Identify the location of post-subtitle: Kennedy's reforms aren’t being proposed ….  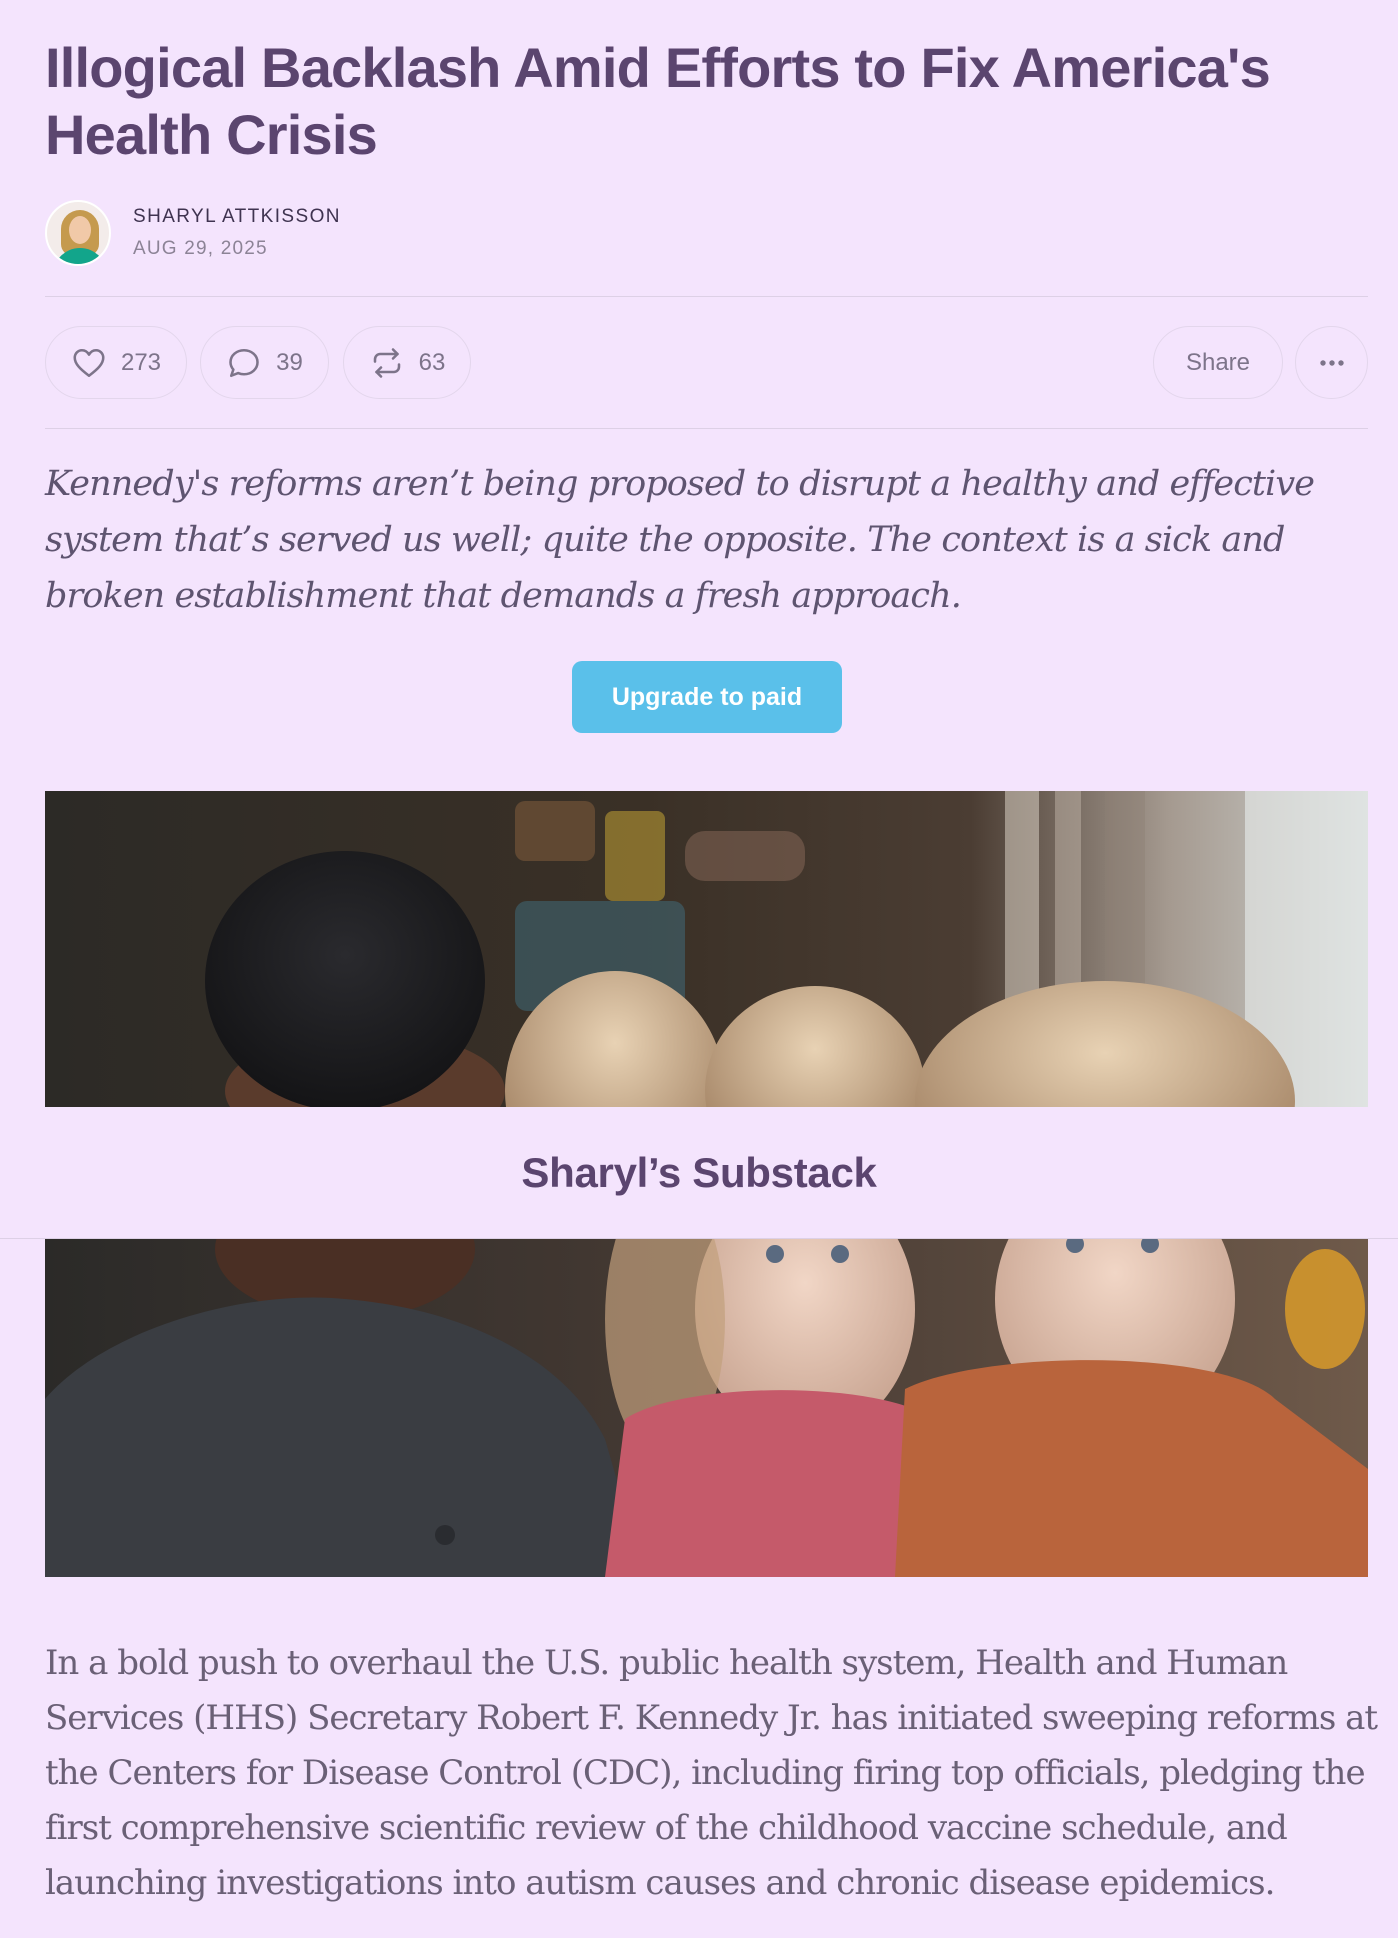
(680, 540).